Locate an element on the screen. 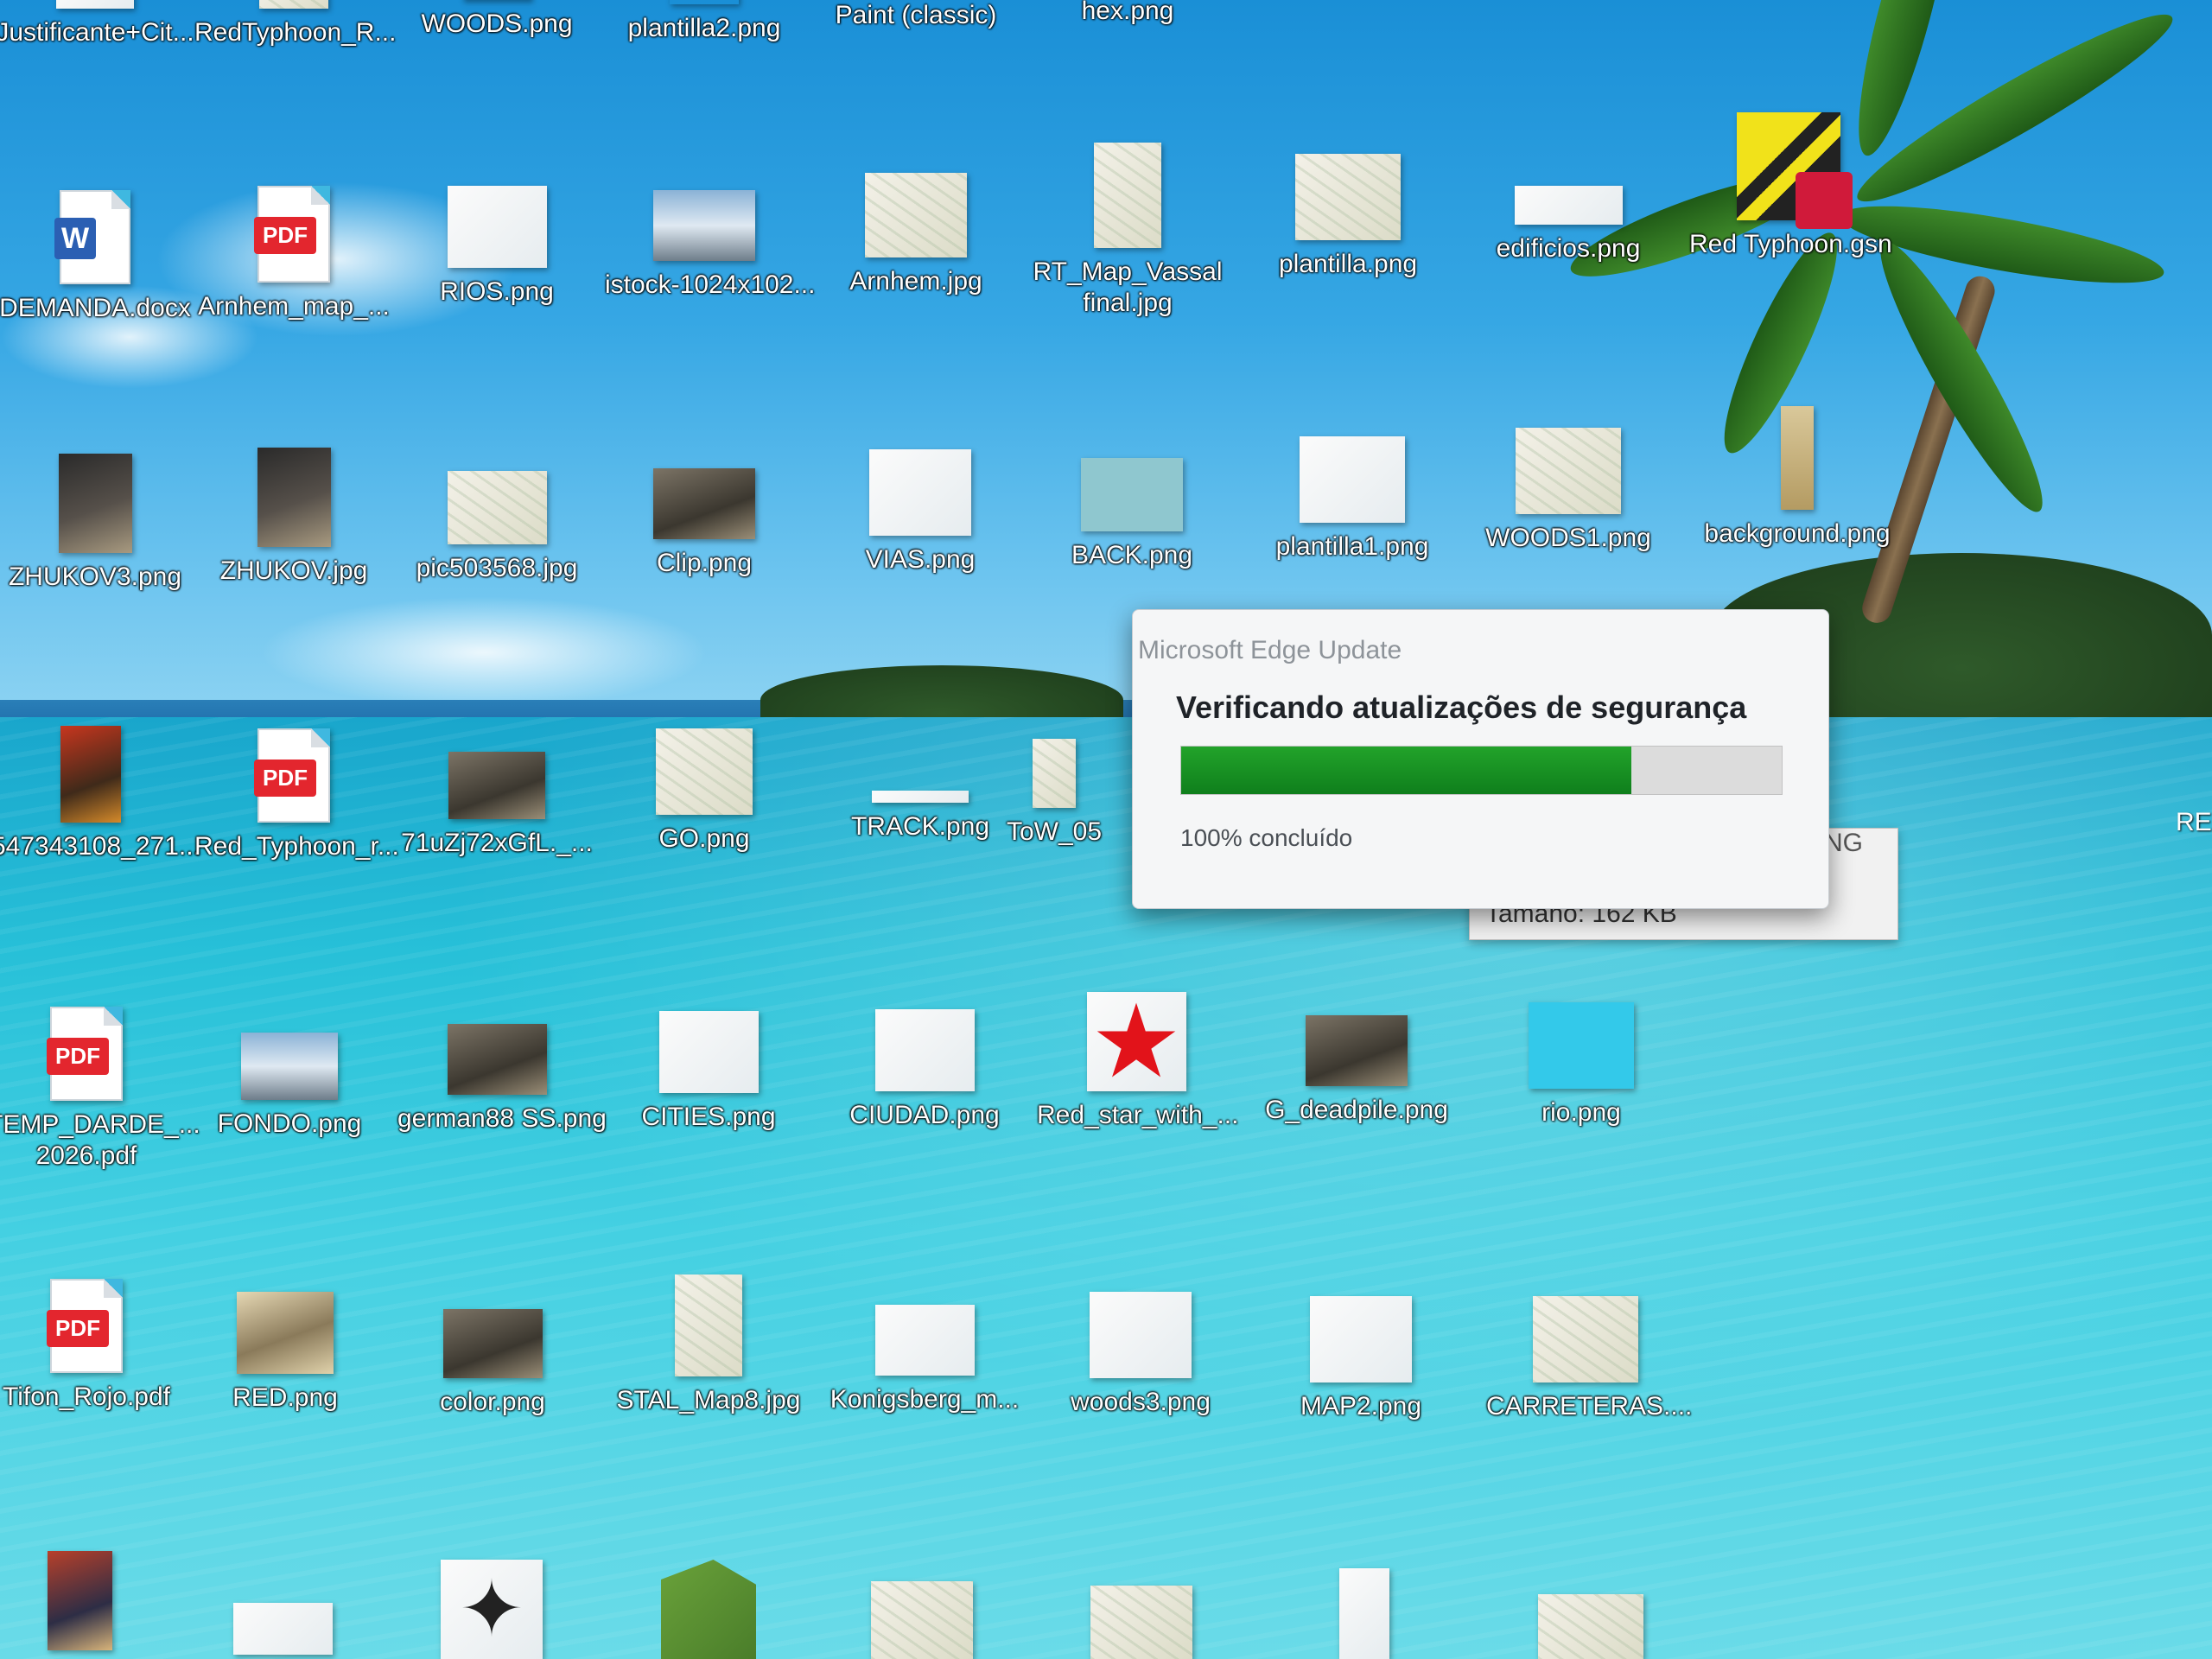 The width and height of the screenshot is (2212, 1659). icon-label: TEMP_DARDE_... 2026.pdf is located at coordinates (100, 1140).